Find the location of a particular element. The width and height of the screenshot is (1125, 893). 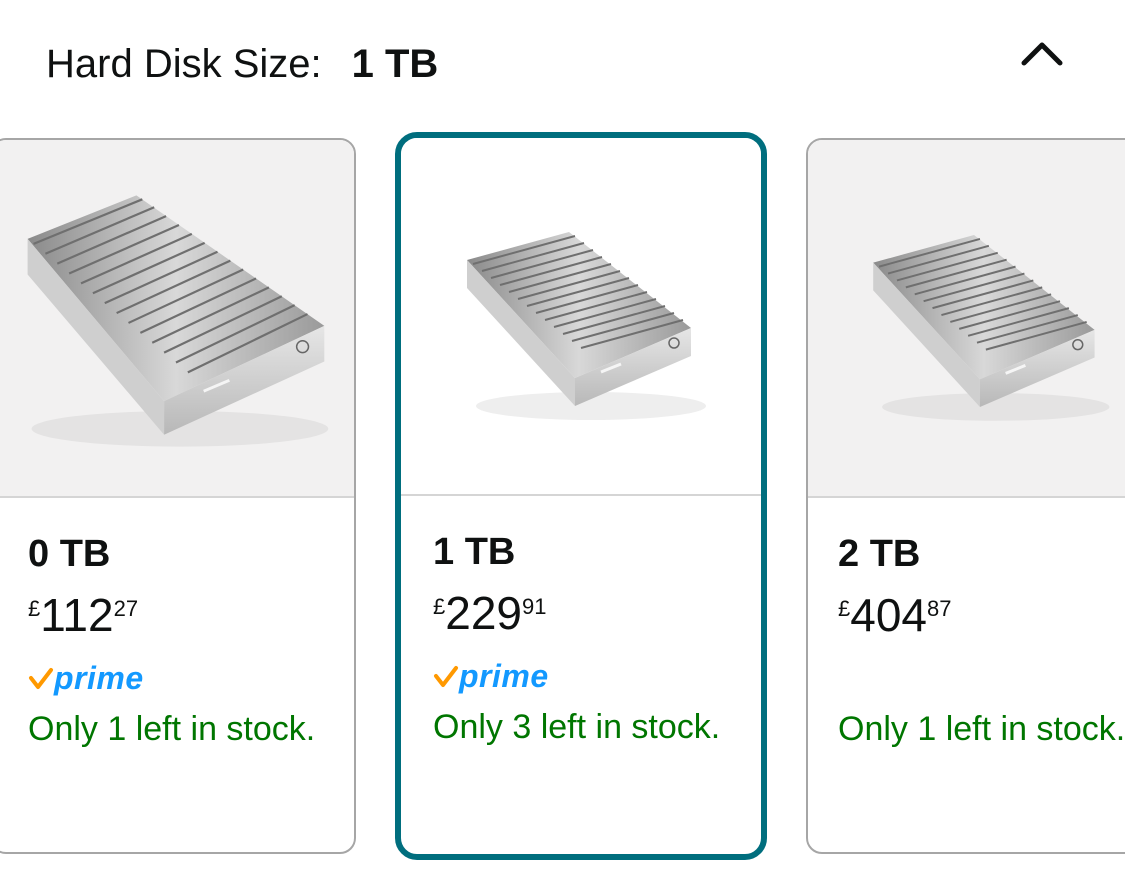

option-size: 2 TB is located at coordinates (879, 554).